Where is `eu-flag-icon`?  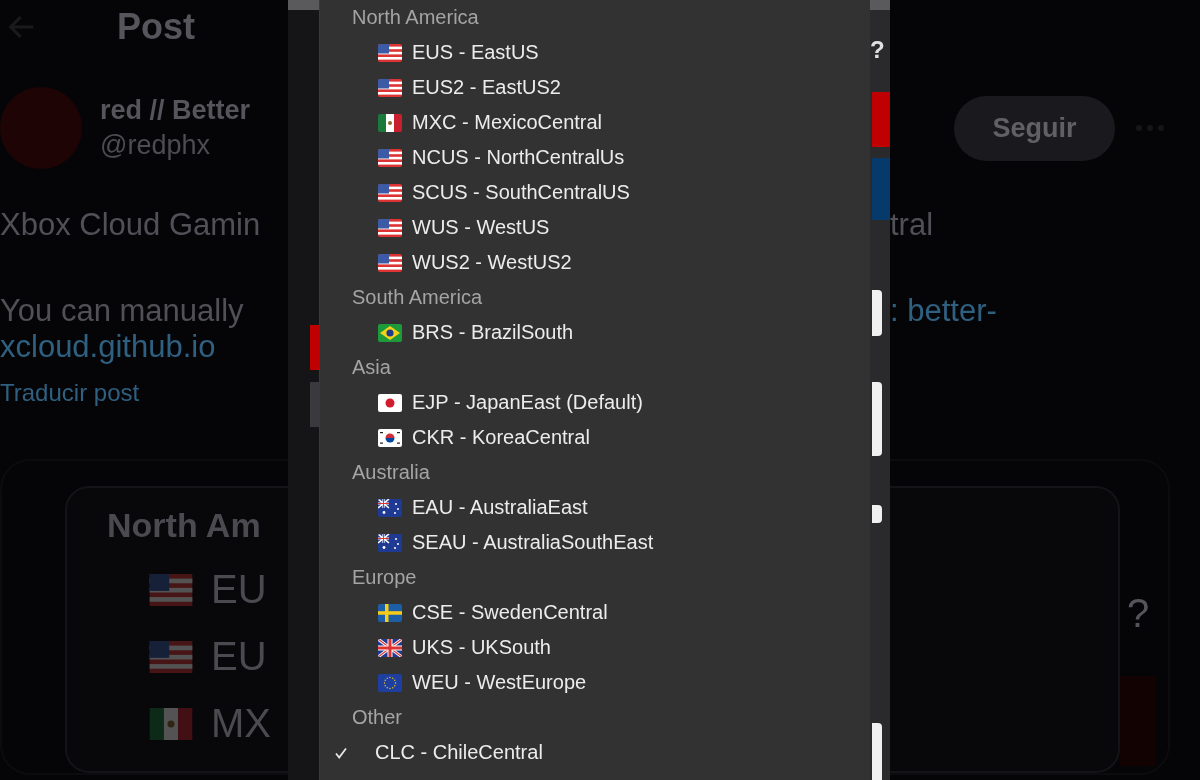
eu-flag-icon is located at coordinates (390, 682).